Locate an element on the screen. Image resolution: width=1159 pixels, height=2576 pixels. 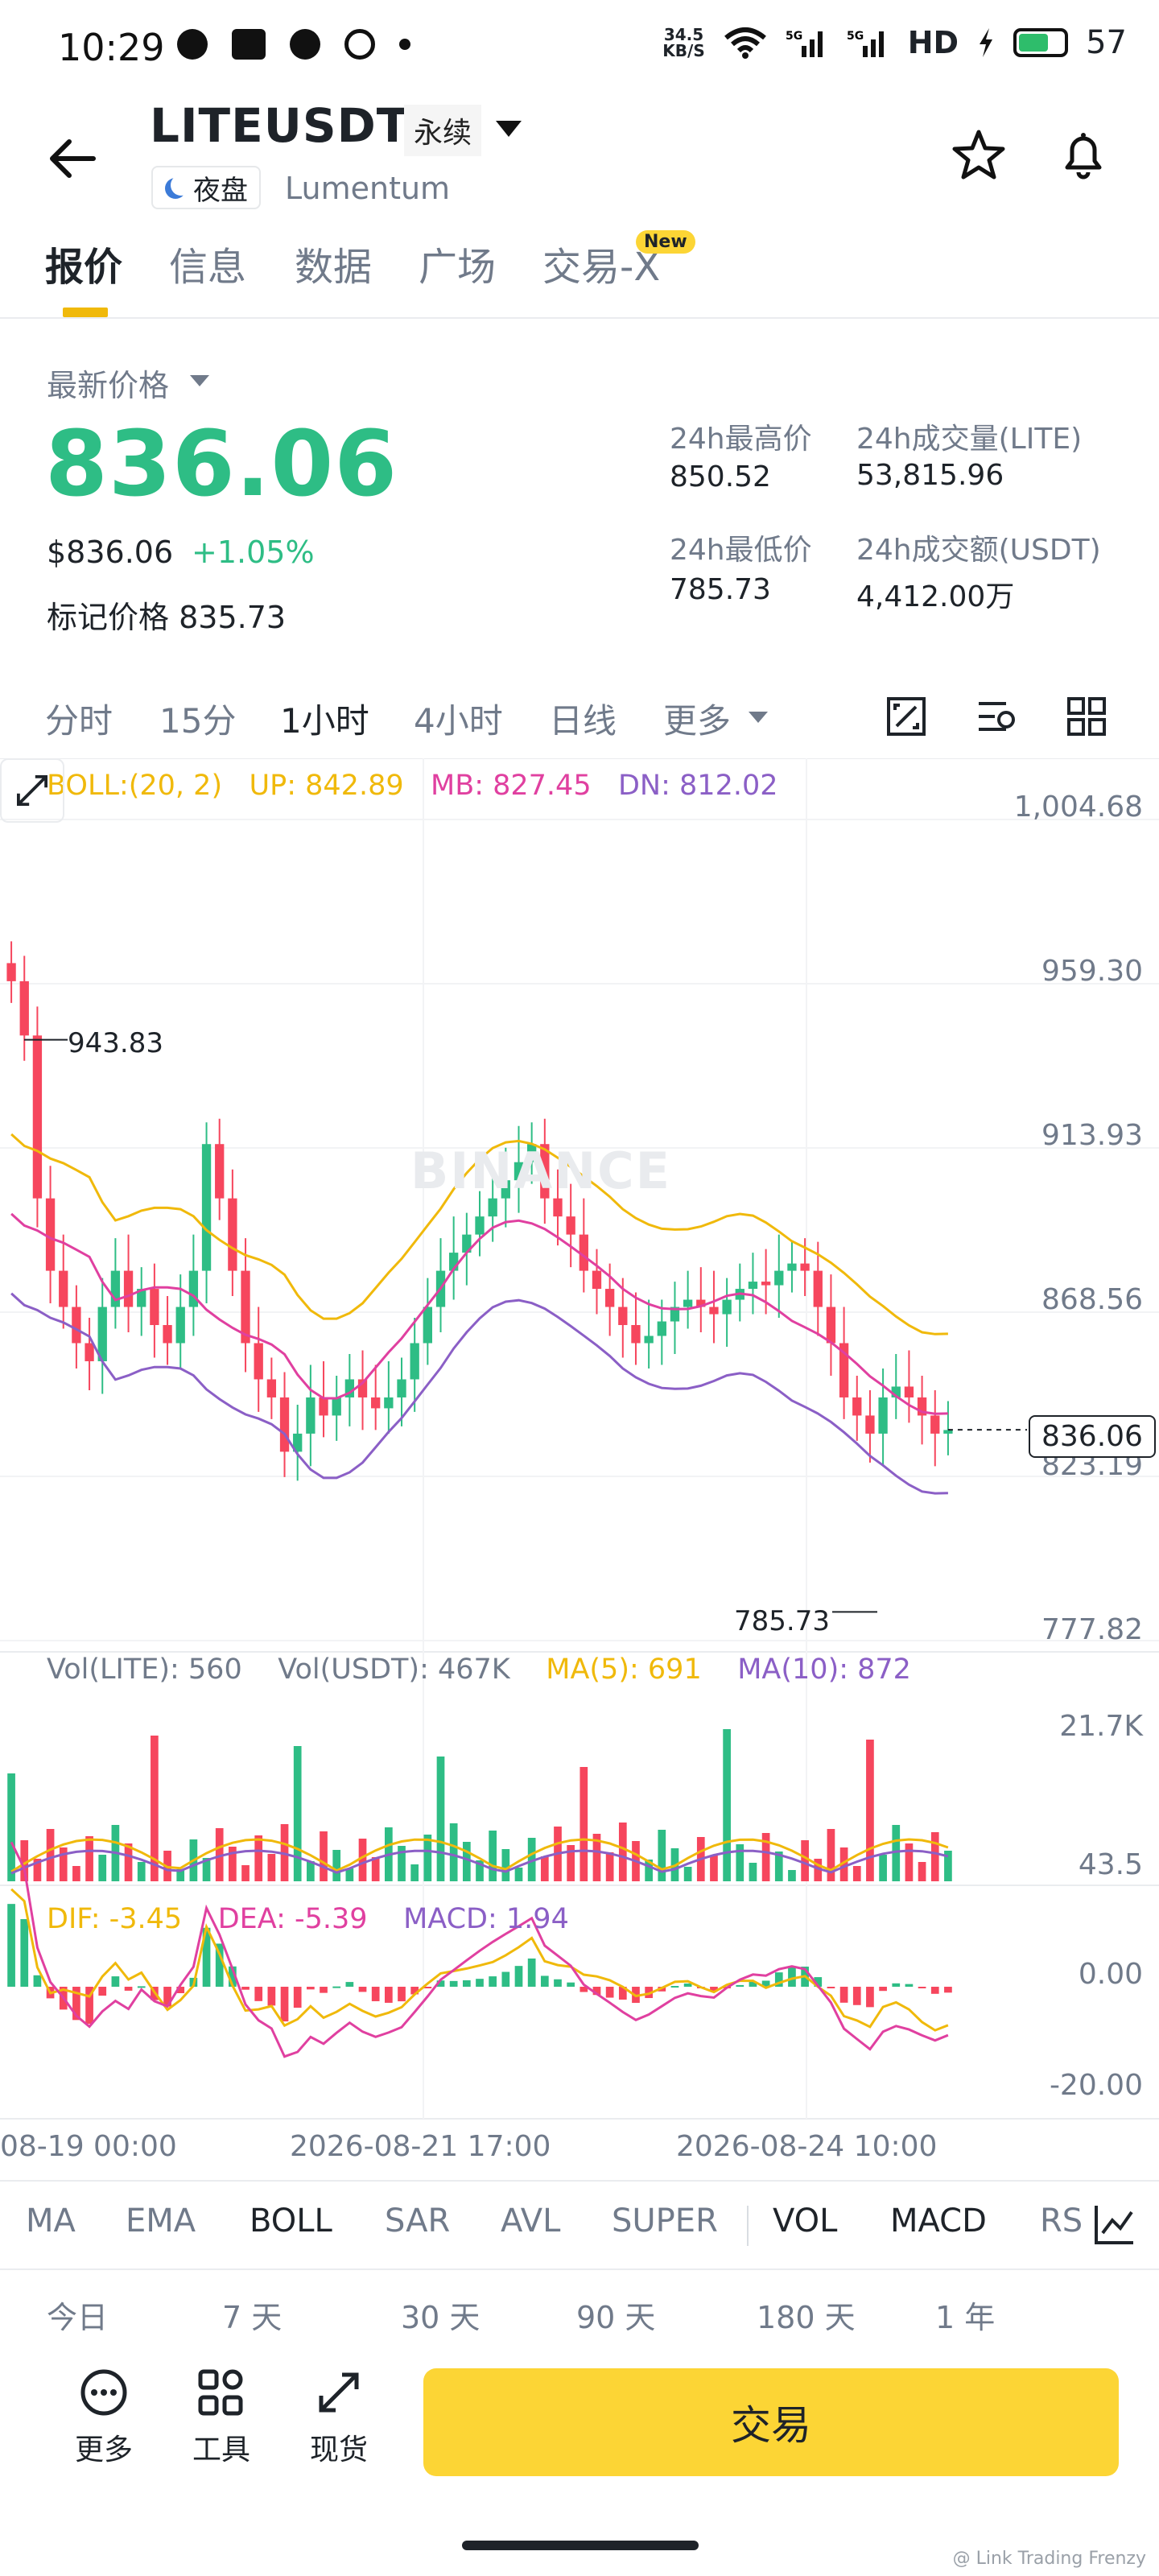
interval-1h: 1小时 is located at coordinates (324, 718).